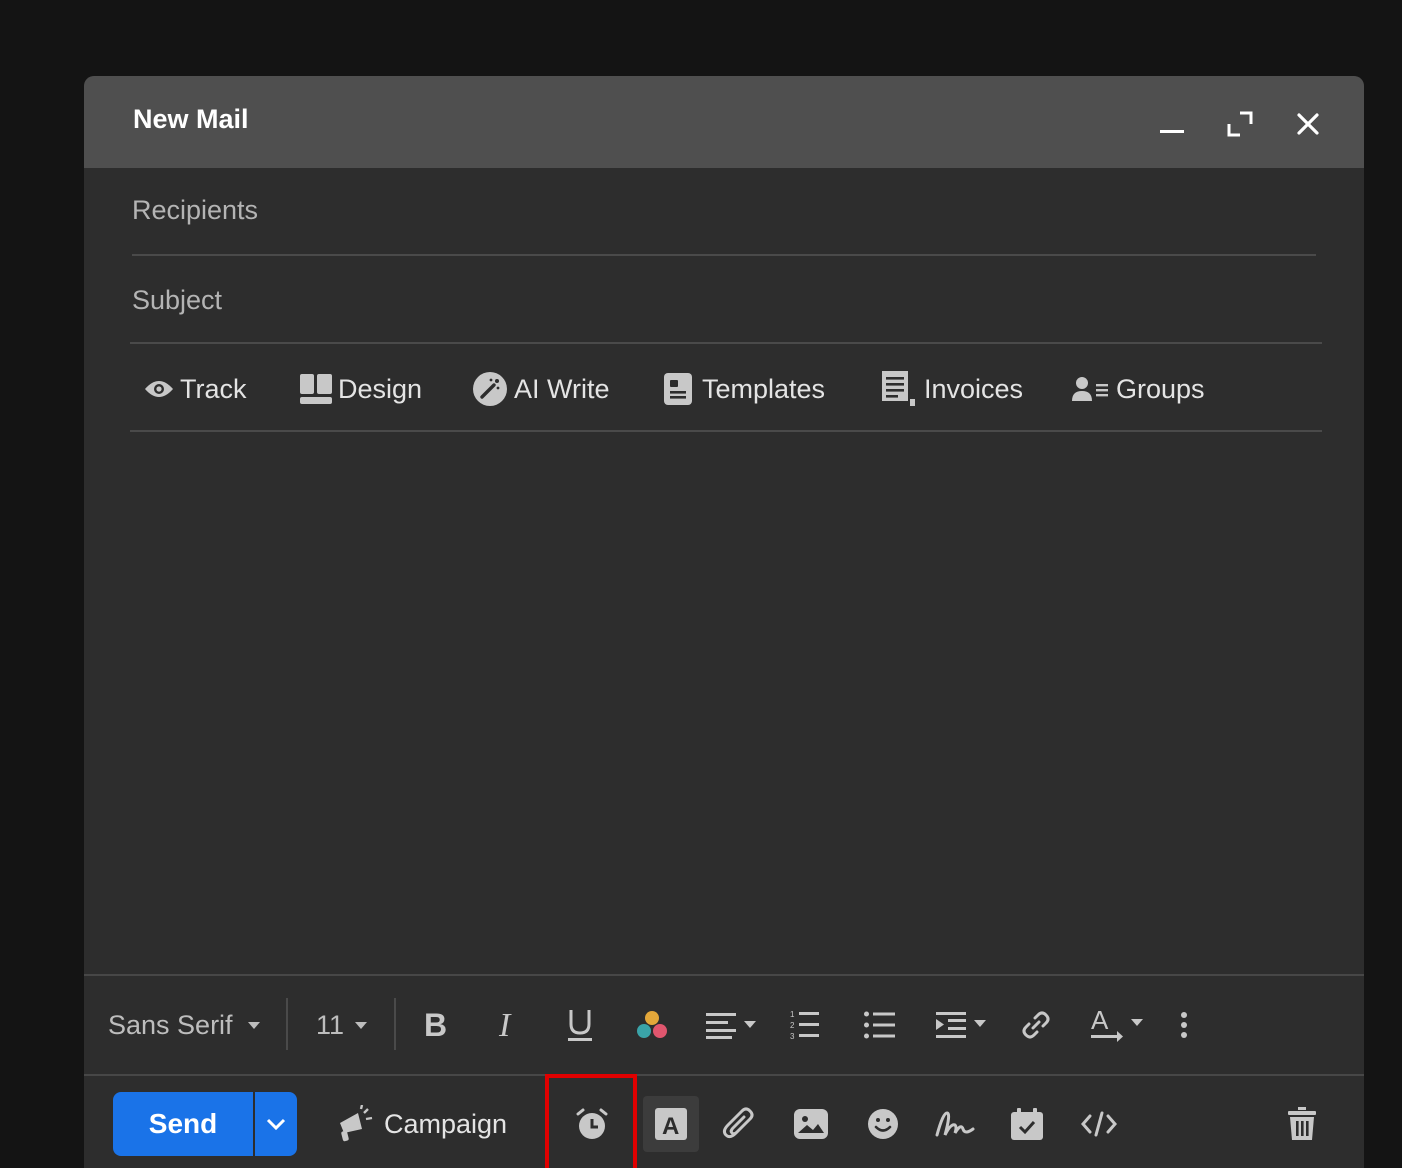  What do you see at coordinates (562, 388) in the screenshot?
I see `ai-write-label: AI Write` at bounding box center [562, 388].